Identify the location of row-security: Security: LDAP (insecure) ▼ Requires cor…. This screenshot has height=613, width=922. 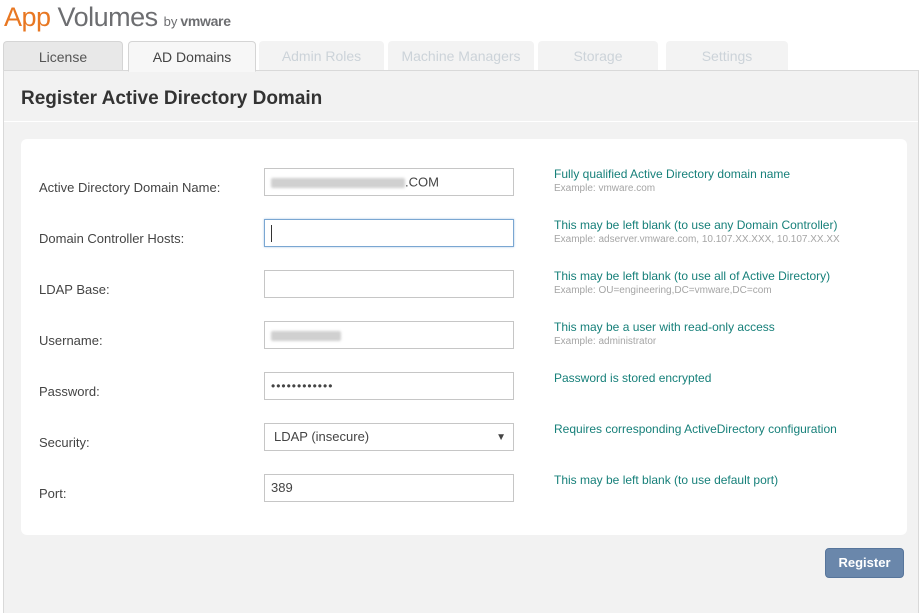
(464, 442).